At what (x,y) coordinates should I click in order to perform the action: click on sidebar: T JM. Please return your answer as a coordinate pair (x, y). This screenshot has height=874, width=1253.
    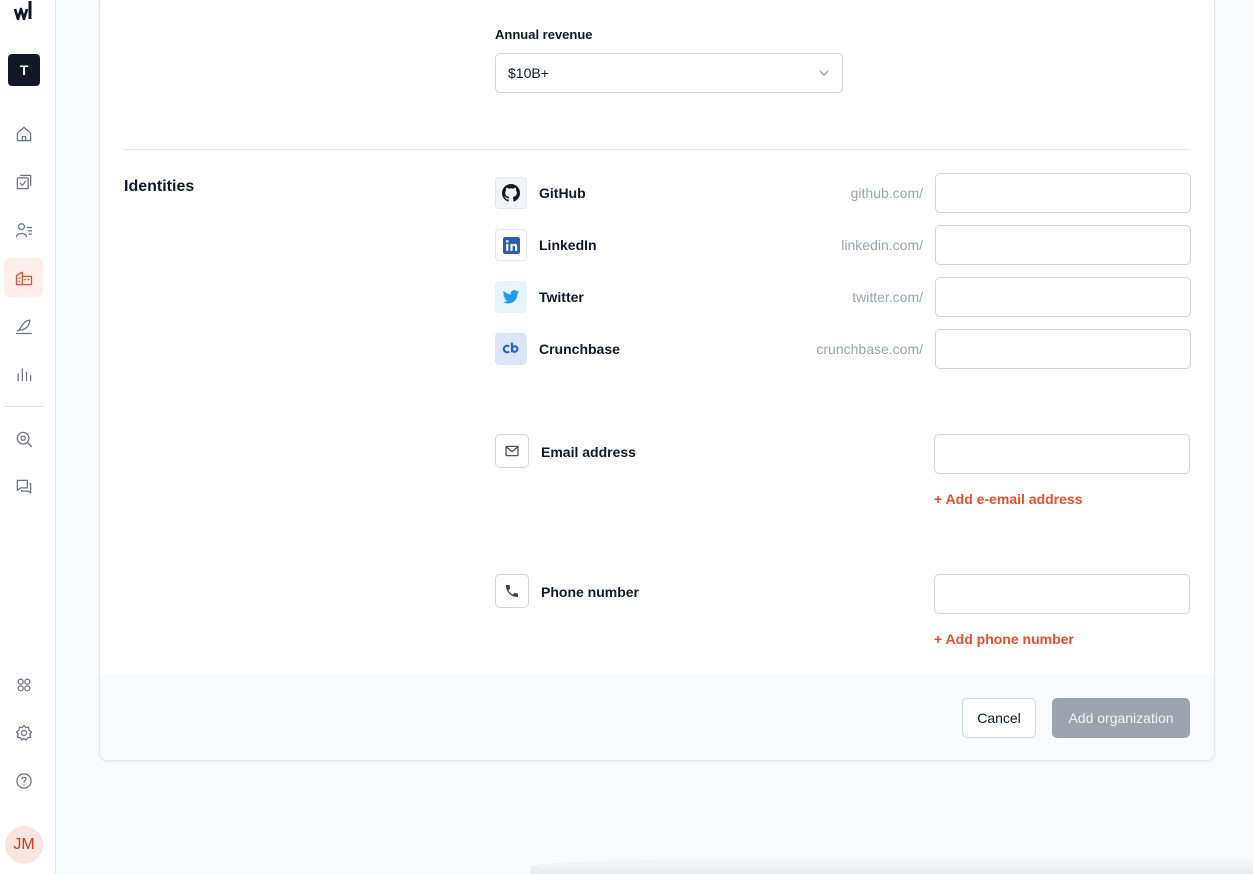
    Looking at the image, I should click on (28, 437).